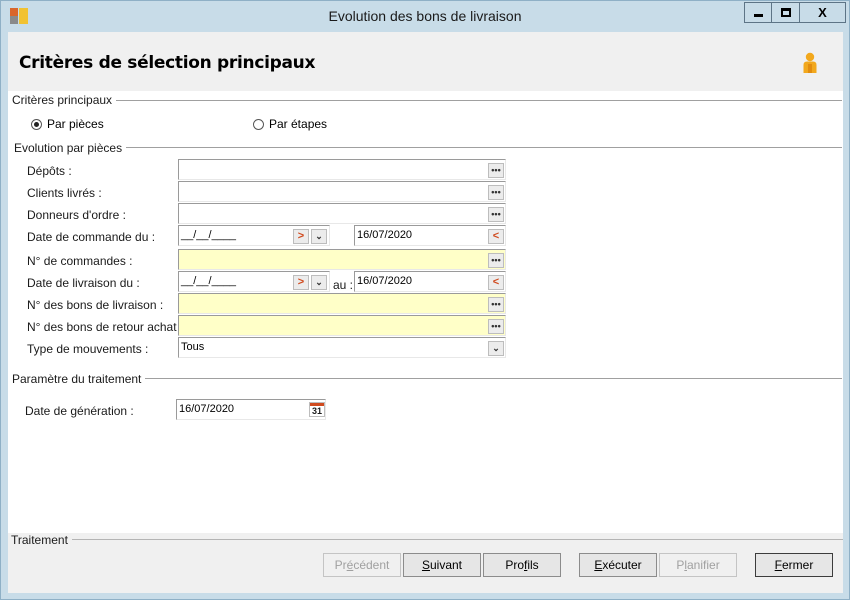  Describe the element at coordinates (618, 565) in the screenshot. I see `executer-button: Exécuter` at that location.